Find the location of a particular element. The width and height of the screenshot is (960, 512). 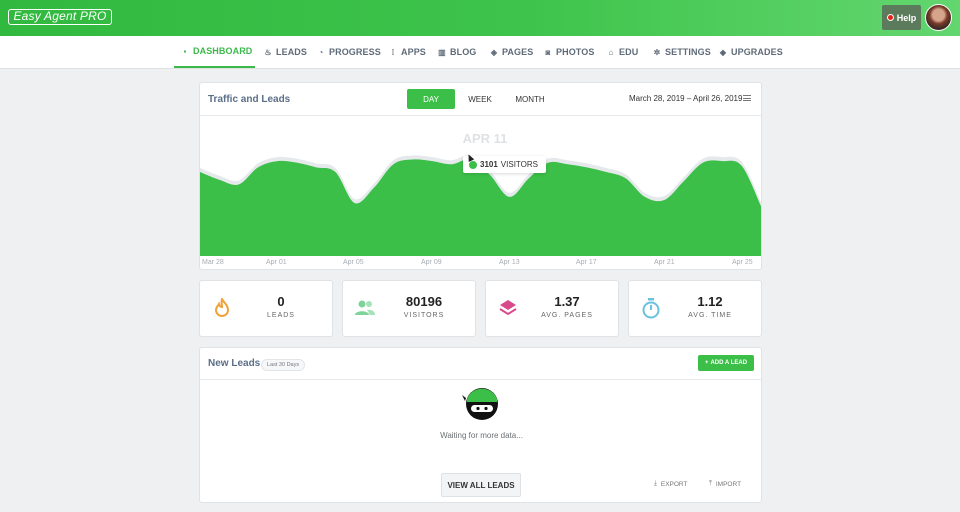

stat-card-avg-time: 1.12 AVG. TIME is located at coordinates (695, 308).